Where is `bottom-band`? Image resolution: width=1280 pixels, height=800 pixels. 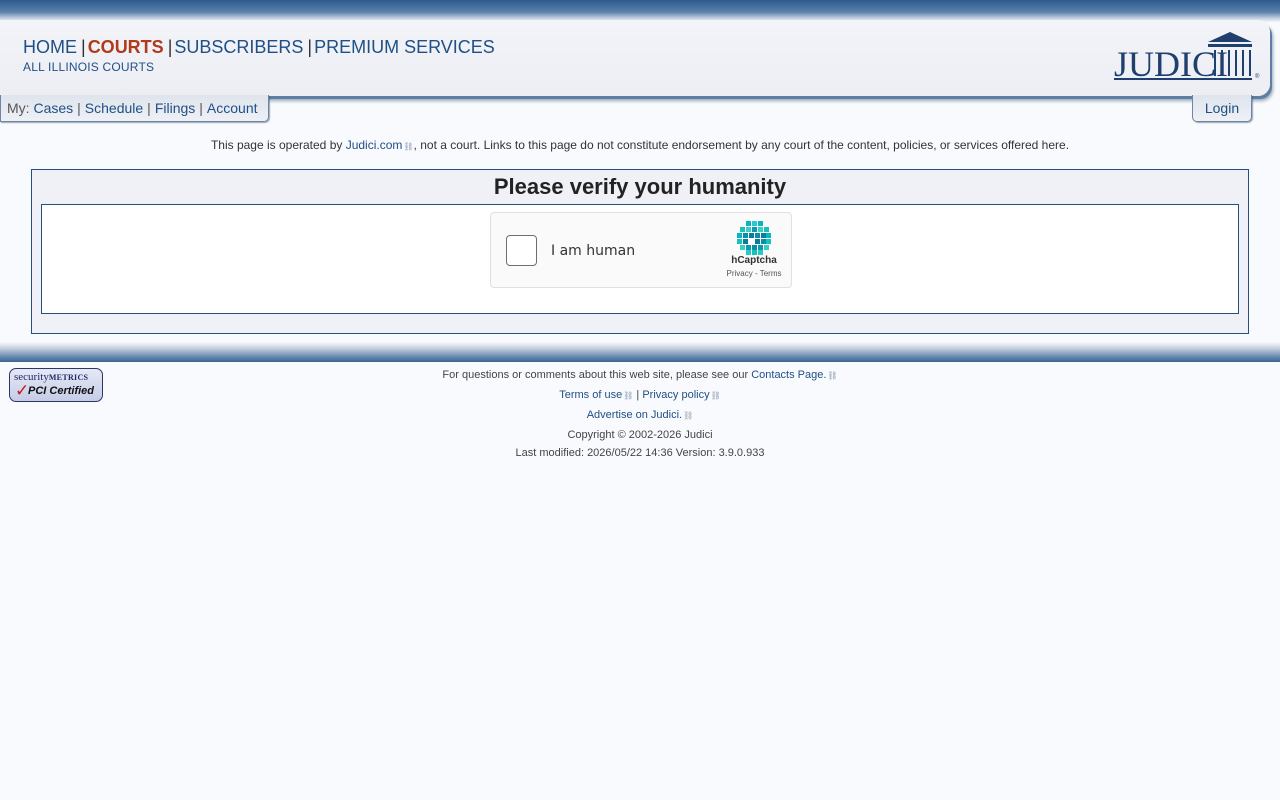
bottom-band is located at coordinates (640, 352).